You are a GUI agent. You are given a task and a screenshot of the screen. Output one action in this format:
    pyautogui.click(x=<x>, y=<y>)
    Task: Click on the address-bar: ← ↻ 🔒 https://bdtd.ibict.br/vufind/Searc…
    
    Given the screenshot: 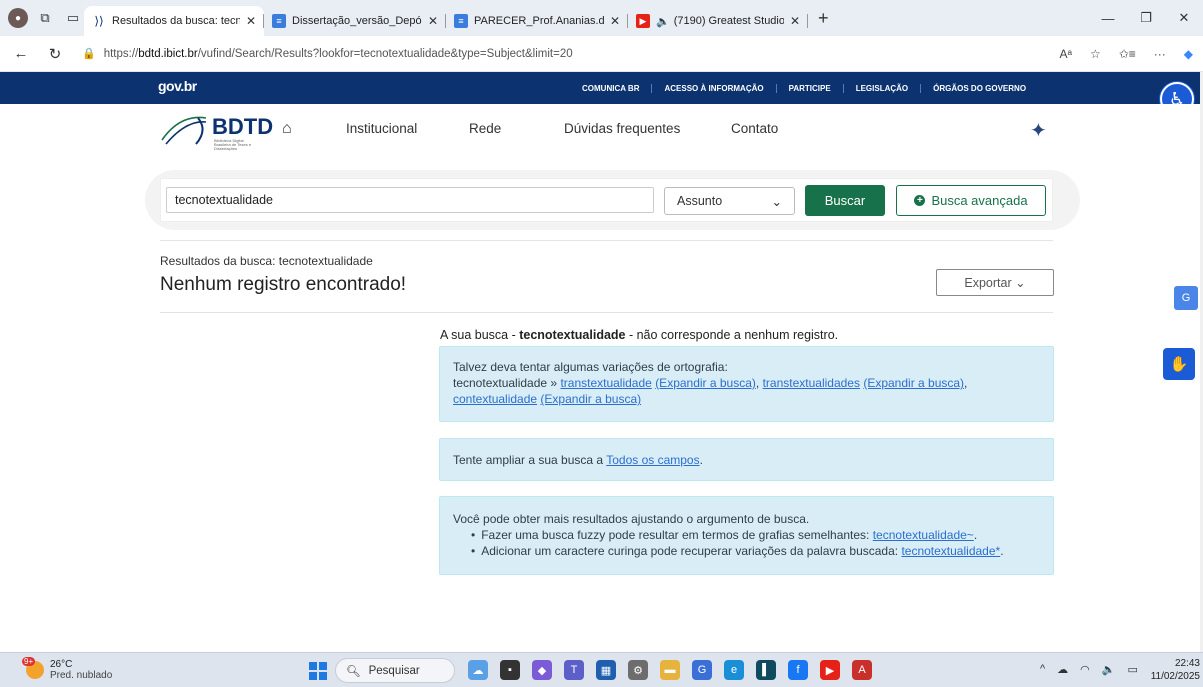 What is the action you would take?
    pyautogui.click(x=601, y=54)
    